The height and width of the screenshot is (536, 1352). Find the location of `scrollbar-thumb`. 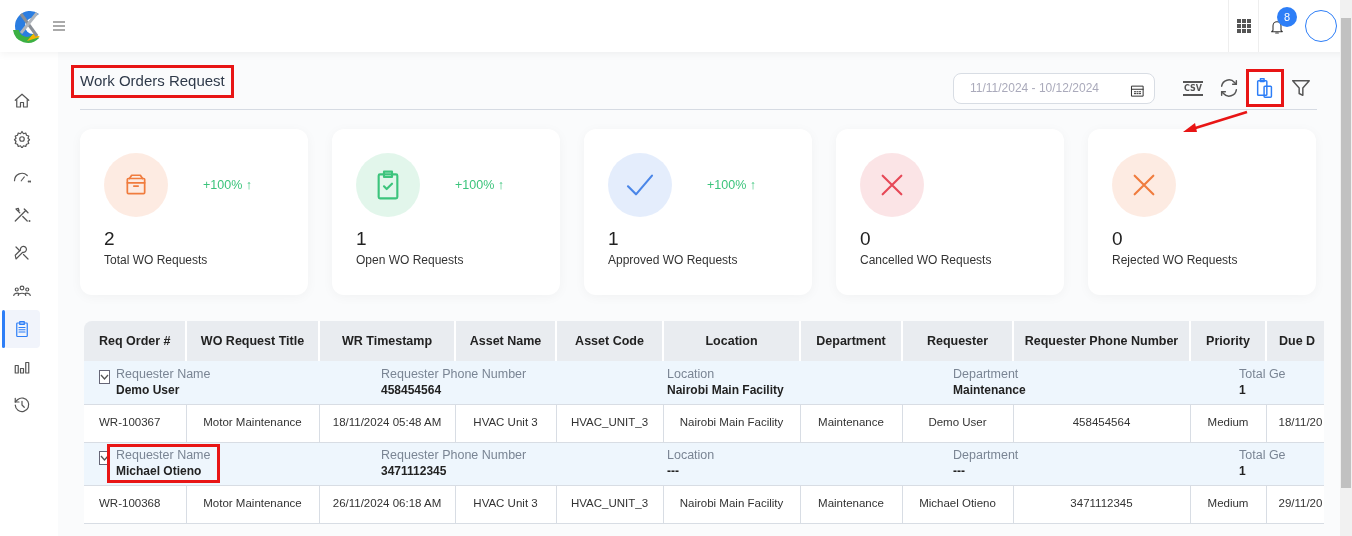

scrollbar-thumb is located at coordinates (1346, 253).